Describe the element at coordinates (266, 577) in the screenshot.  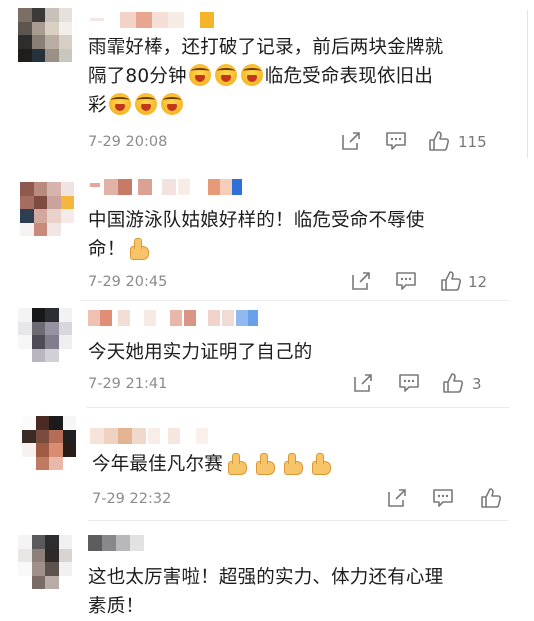
I see `comment-line: 这也太厉害啦！超强的实力、体力还有心理` at that location.